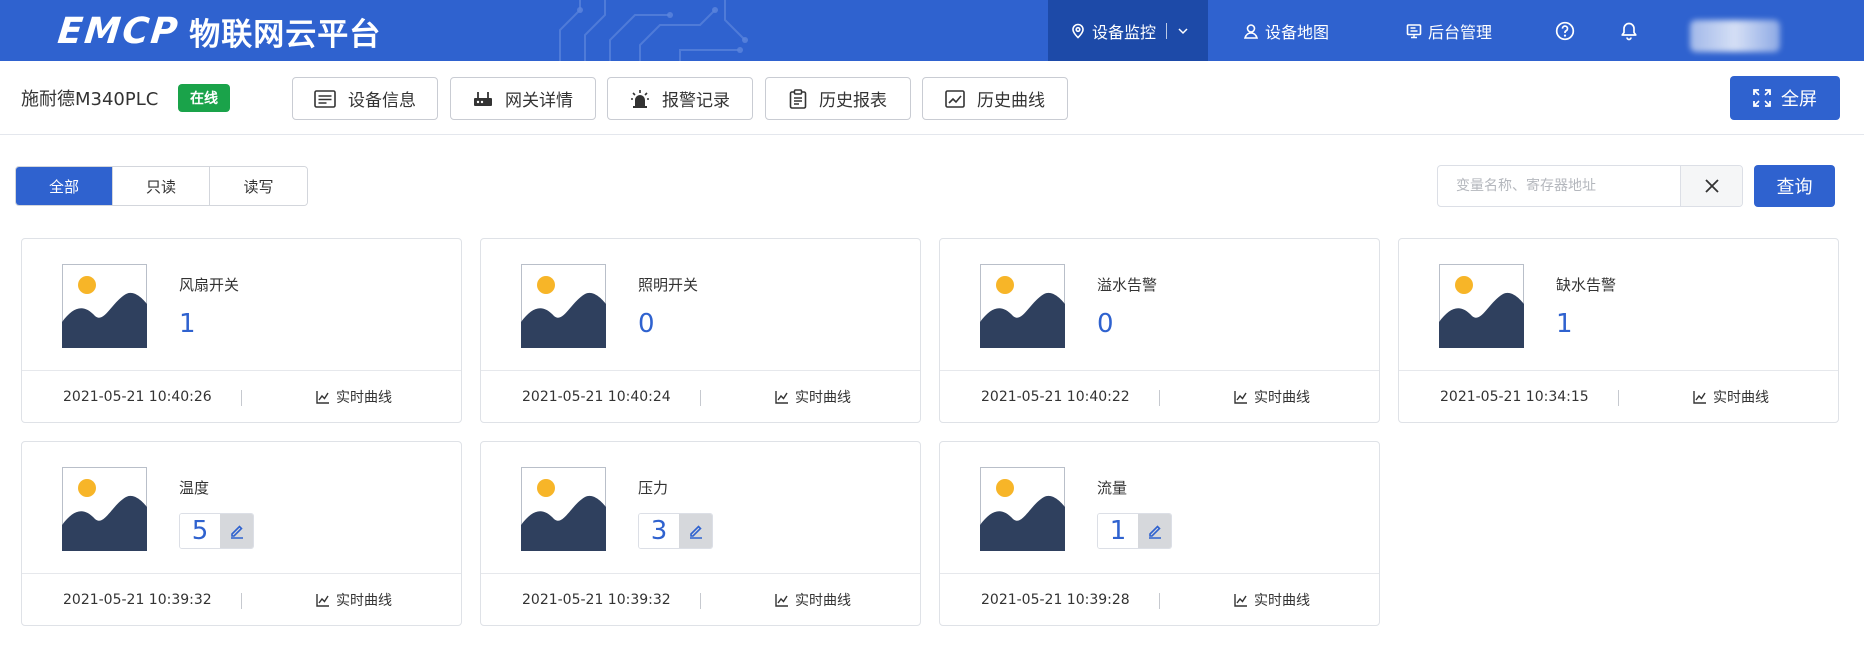 Image resolution: width=1864 pixels, height=660 pixels. What do you see at coordinates (668, 285) in the screenshot?
I see `variable-name: 照明开关` at bounding box center [668, 285].